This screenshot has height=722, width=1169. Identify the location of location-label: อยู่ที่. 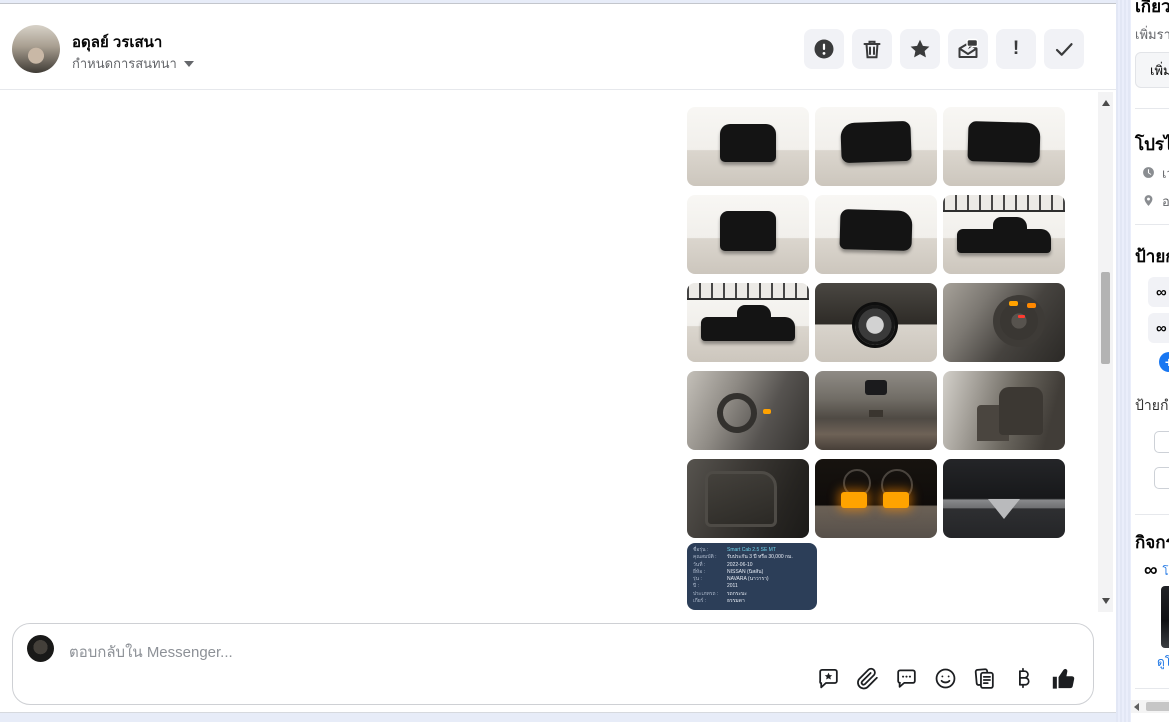
(1165, 201).